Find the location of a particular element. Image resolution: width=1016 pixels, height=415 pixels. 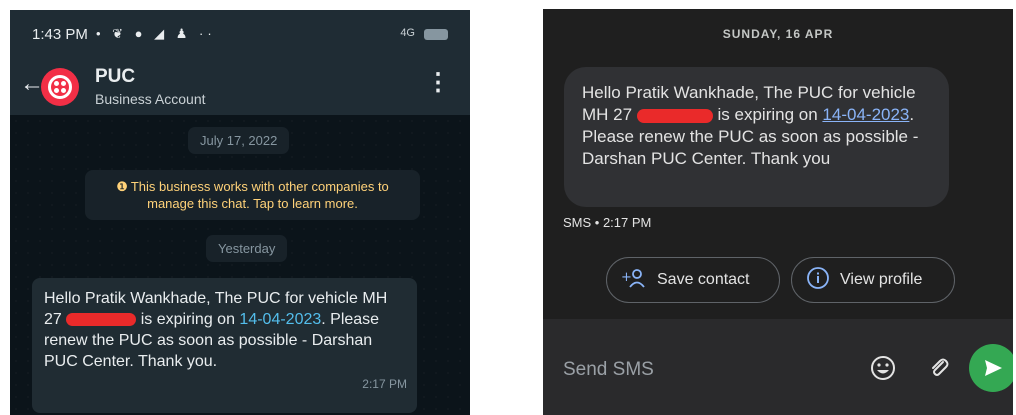

status-notification-icons: • ❦ ● ◢ ♟ ·· is located at coordinates (156, 33).